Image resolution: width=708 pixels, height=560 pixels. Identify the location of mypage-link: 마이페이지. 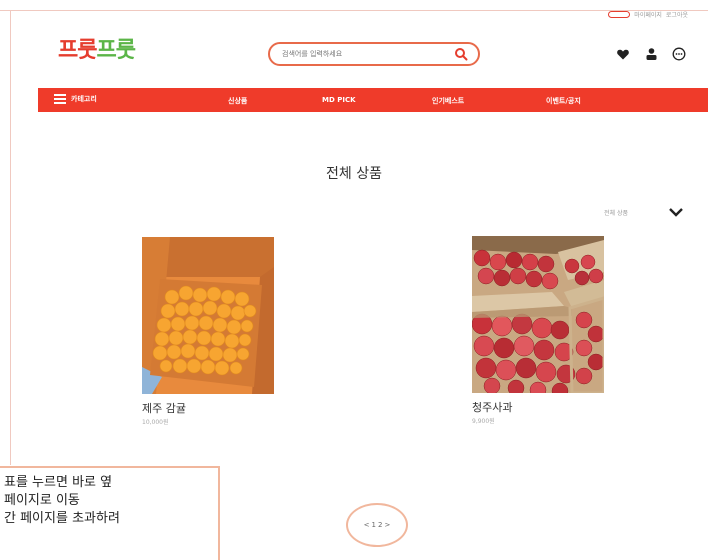
(648, 14).